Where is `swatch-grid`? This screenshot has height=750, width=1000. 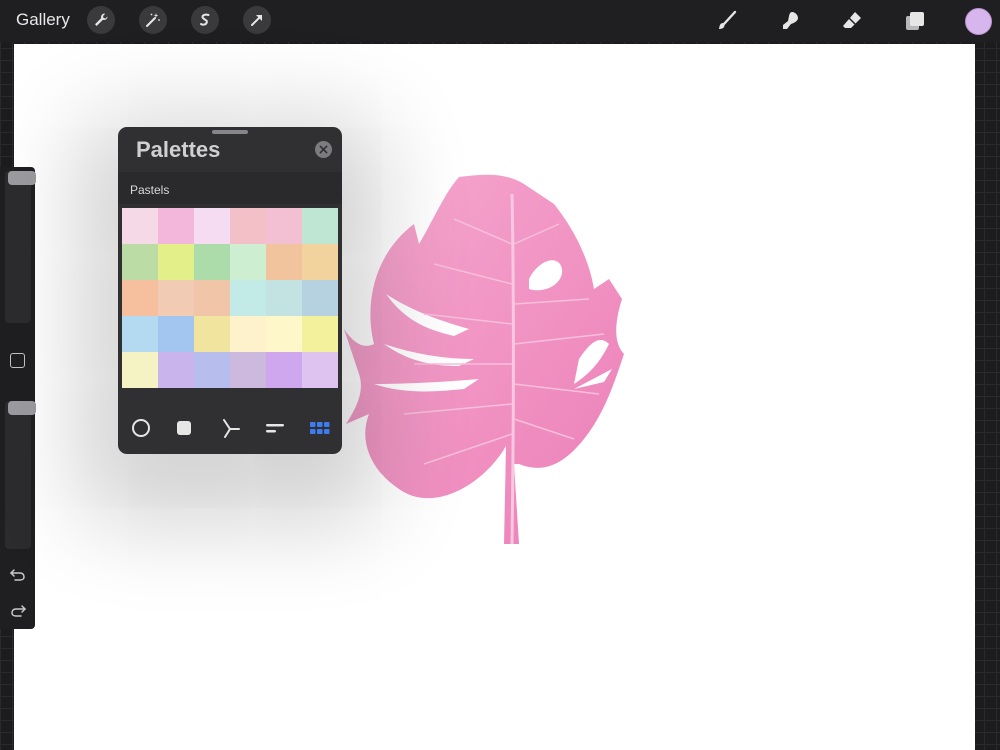 swatch-grid is located at coordinates (230, 298).